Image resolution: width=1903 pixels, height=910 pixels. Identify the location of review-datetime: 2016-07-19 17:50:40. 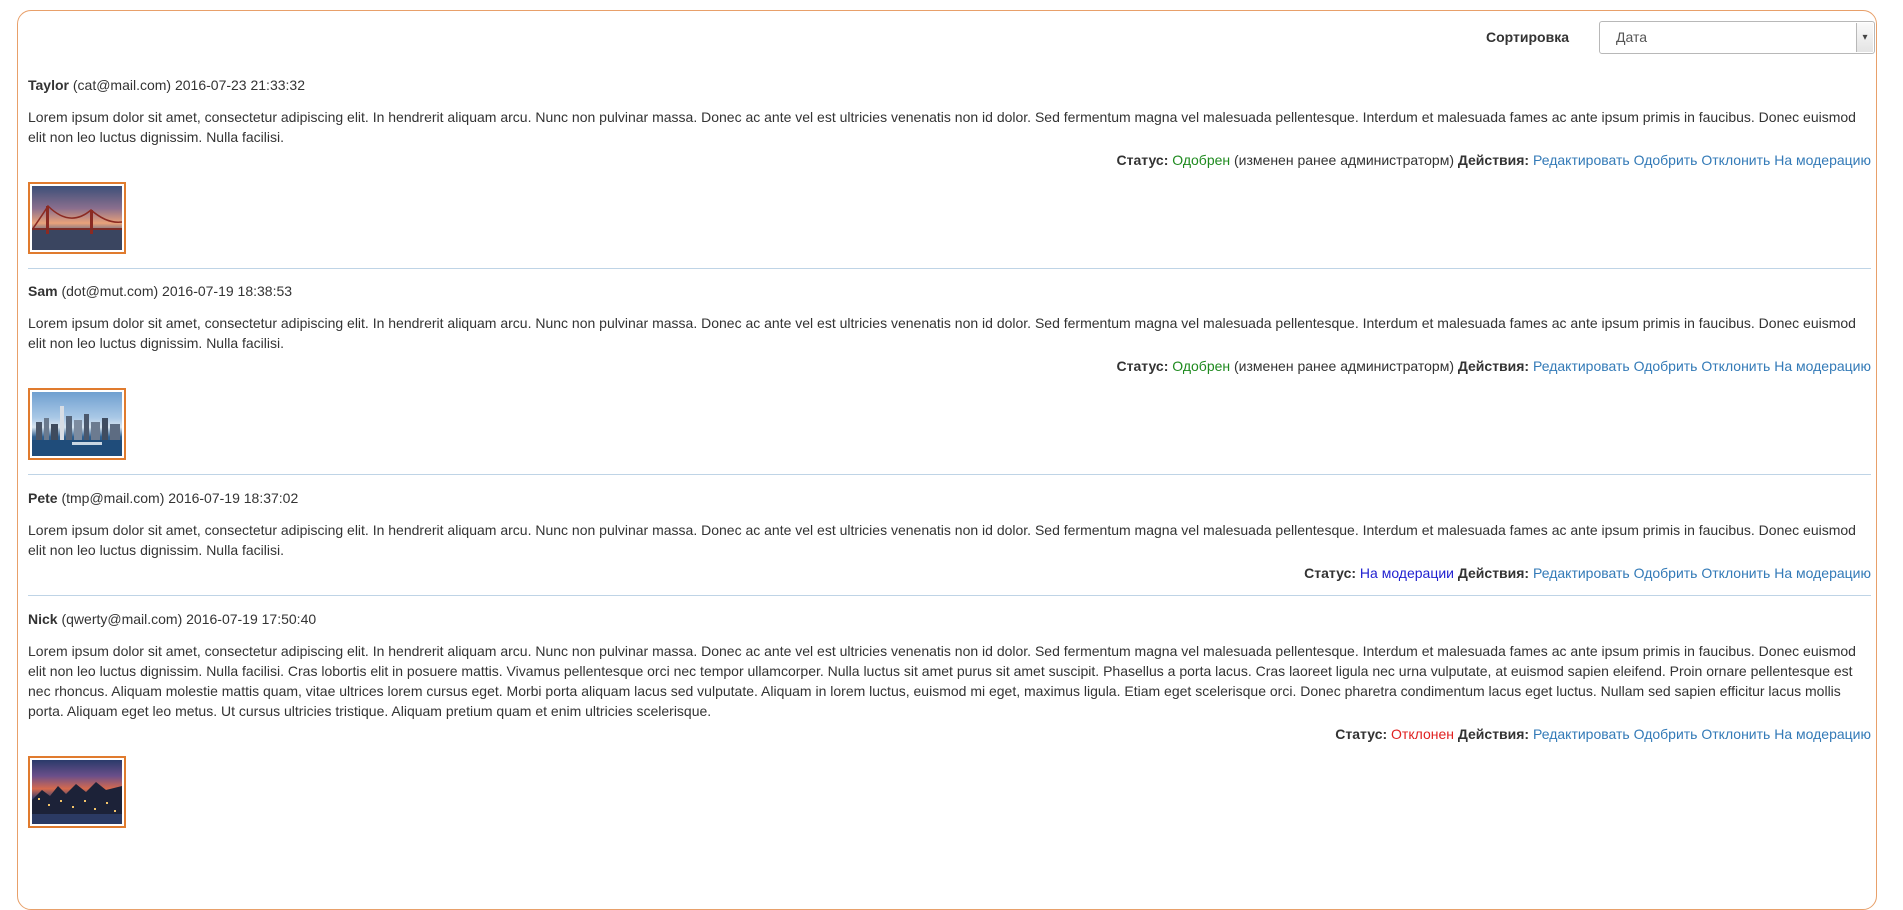
(251, 619).